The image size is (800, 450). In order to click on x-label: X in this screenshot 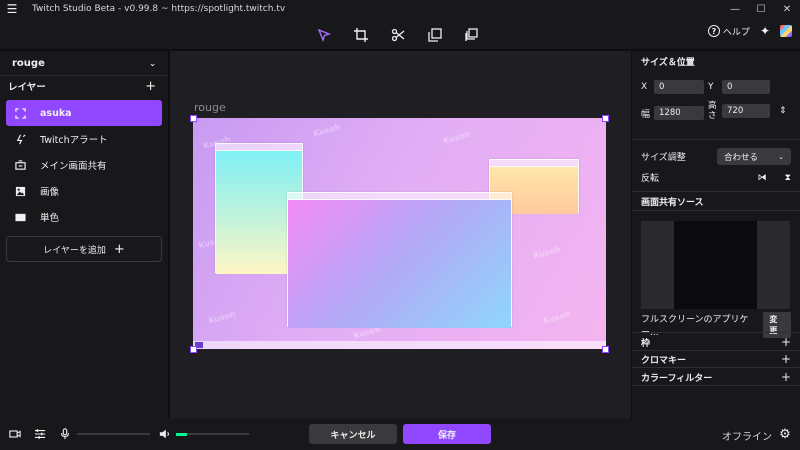, I will do `click(644, 87)`.